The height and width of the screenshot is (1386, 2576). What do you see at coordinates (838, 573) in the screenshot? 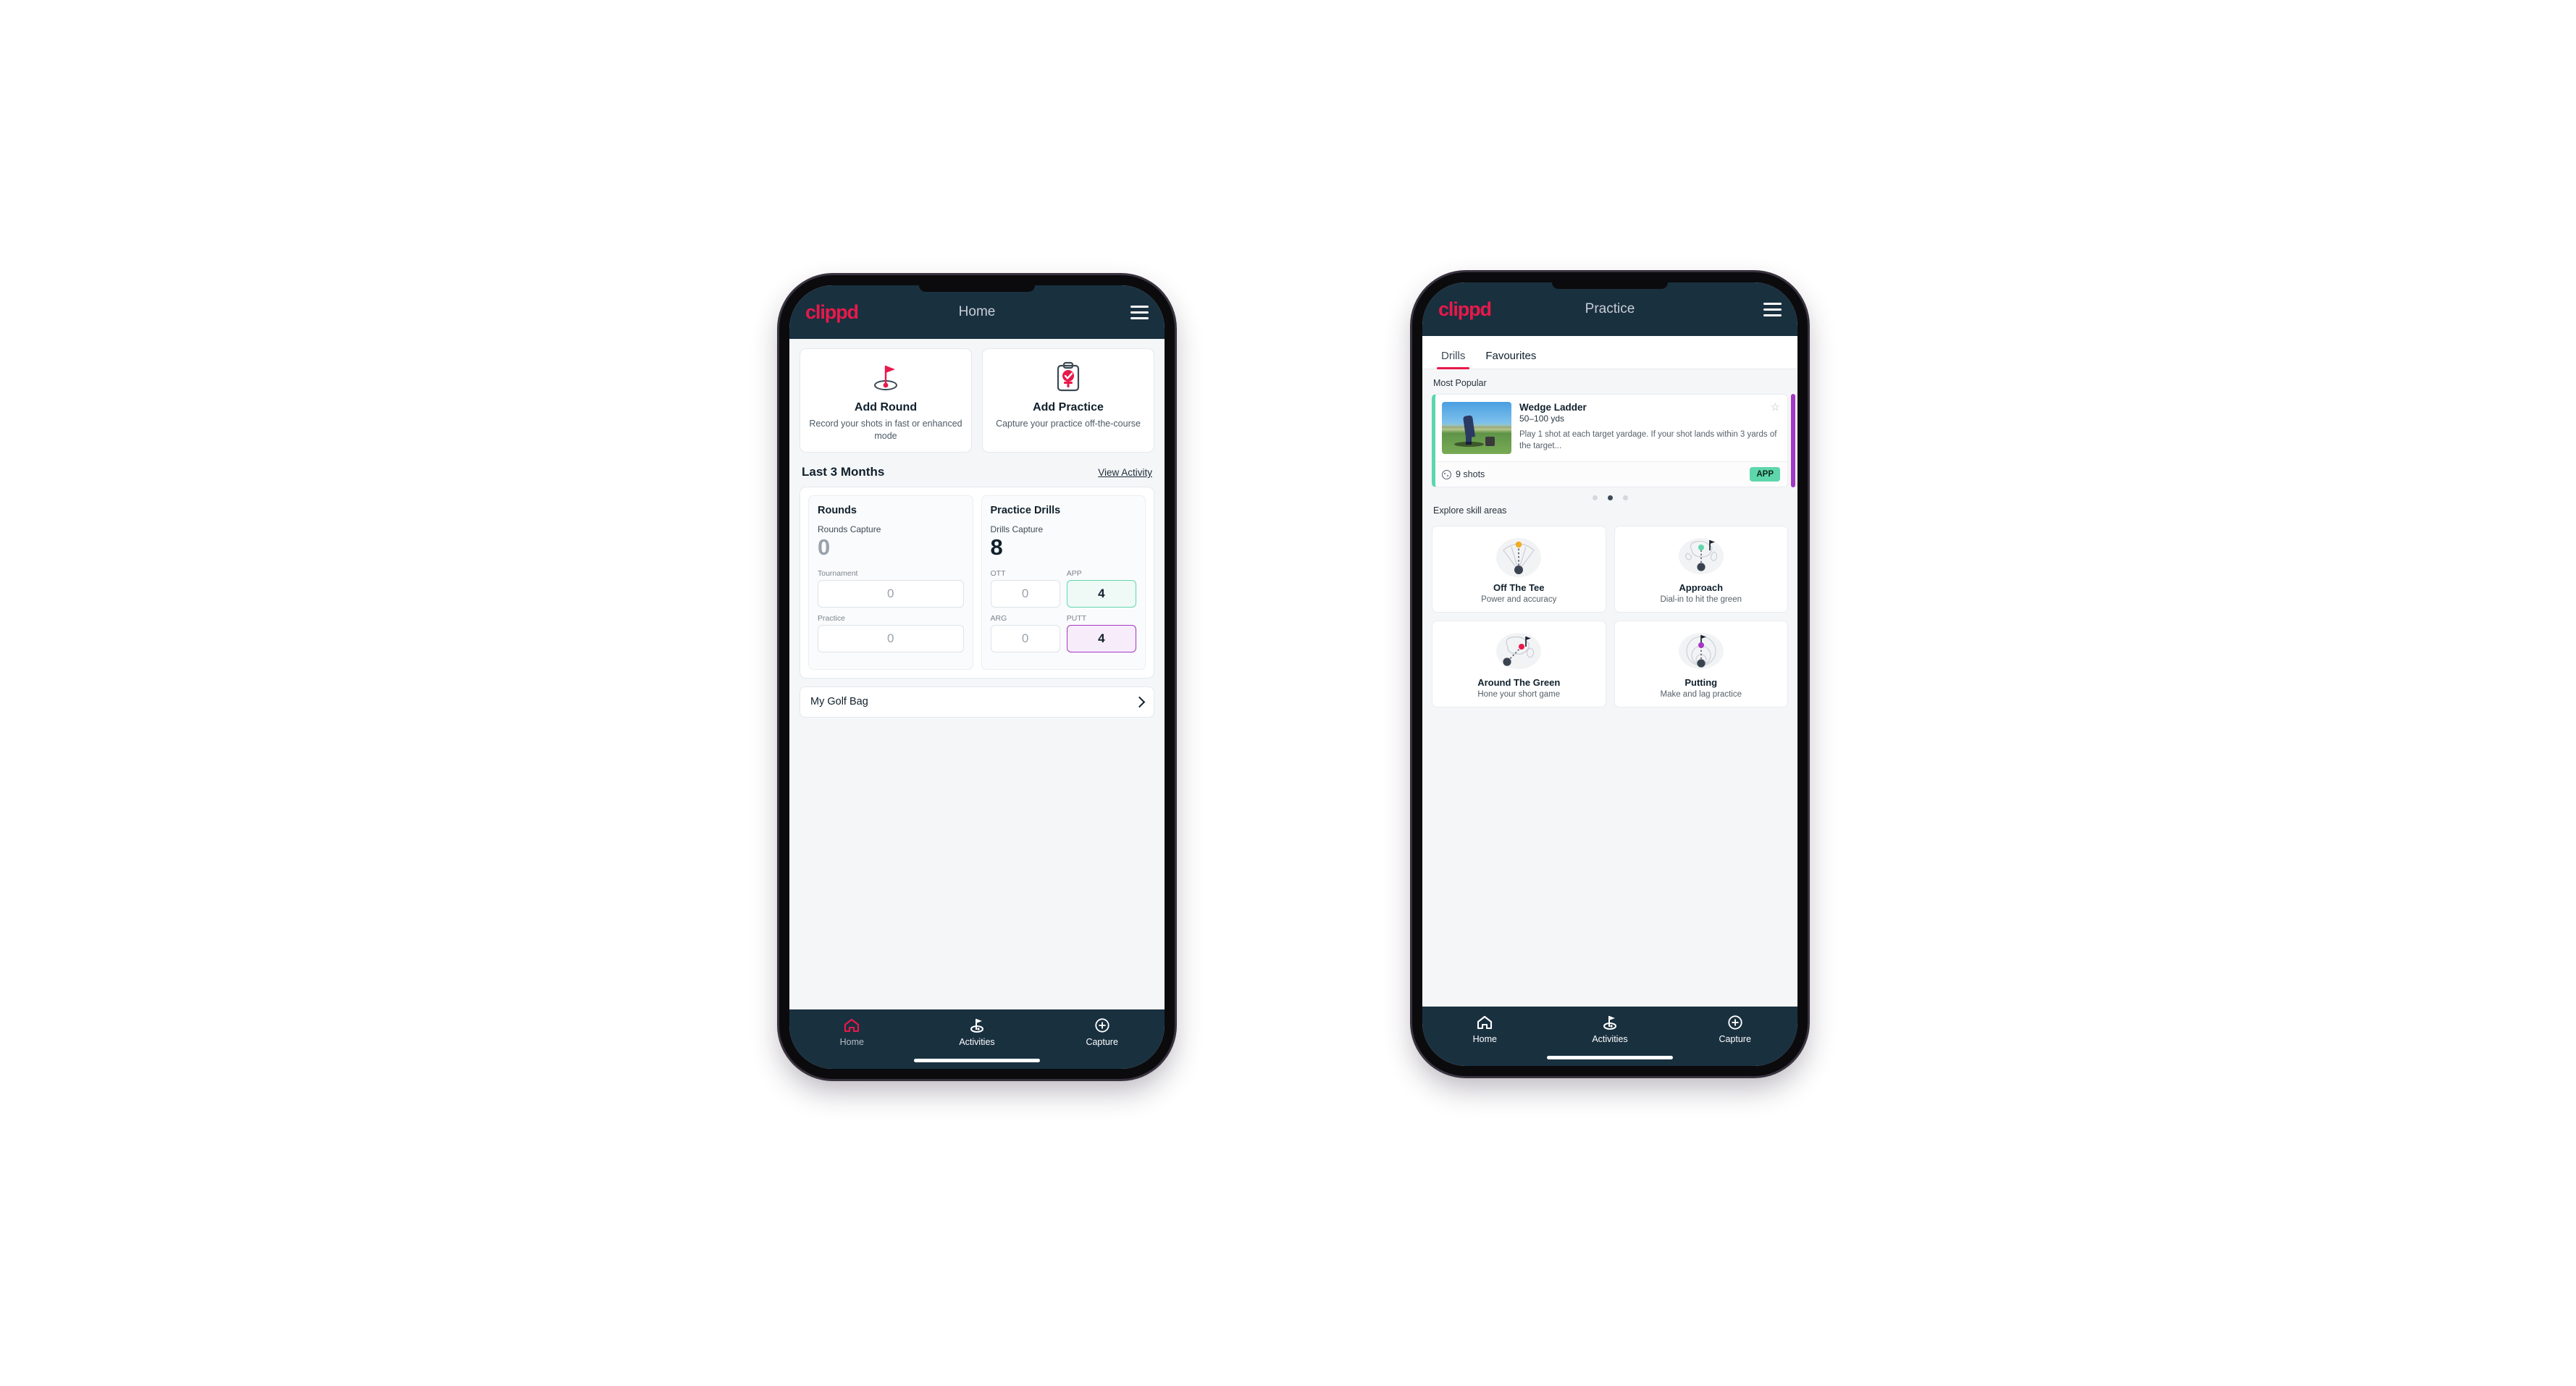
I see `tournament-label: Tournament` at bounding box center [838, 573].